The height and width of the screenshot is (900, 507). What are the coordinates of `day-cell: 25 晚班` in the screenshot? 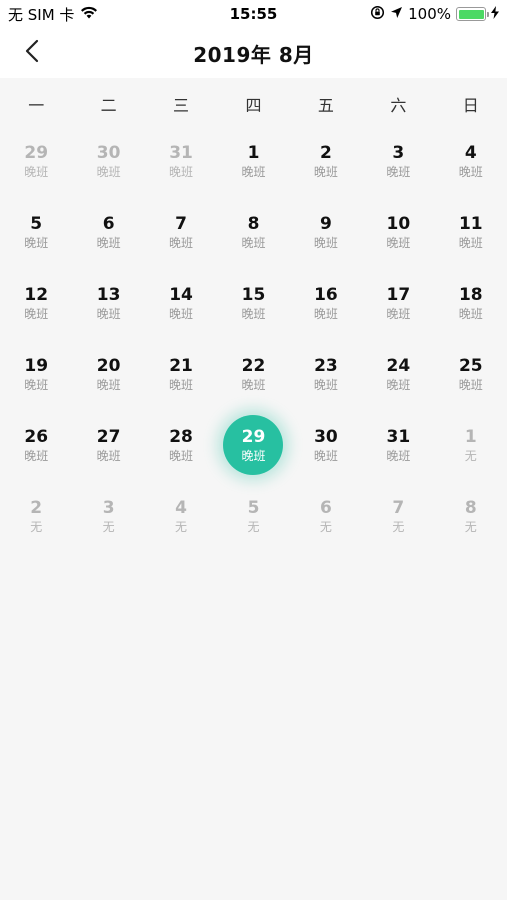 It's located at (471, 374).